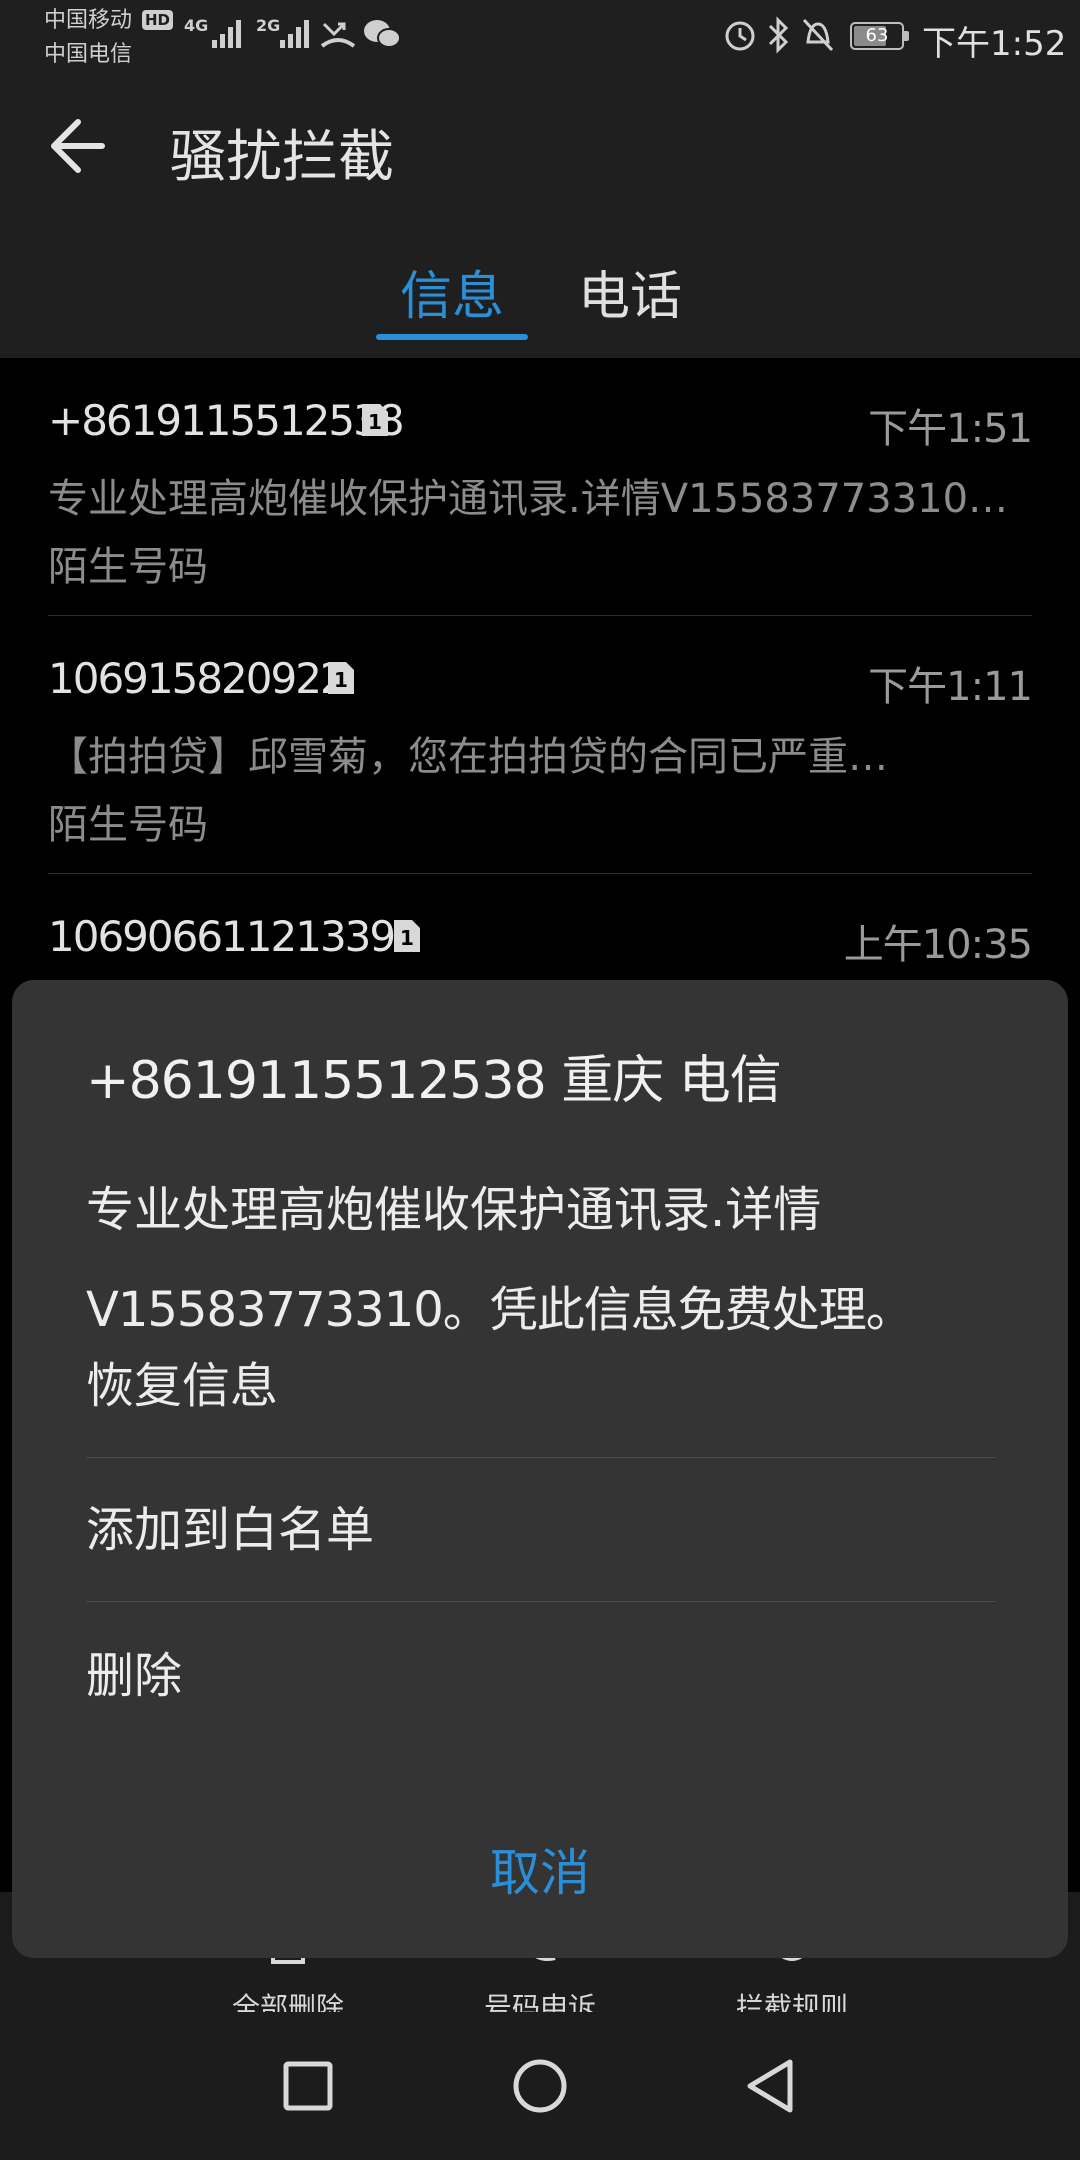  What do you see at coordinates (540, 1873) in the screenshot?
I see `cancel-button: 取消` at bounding box center [540, 1873].